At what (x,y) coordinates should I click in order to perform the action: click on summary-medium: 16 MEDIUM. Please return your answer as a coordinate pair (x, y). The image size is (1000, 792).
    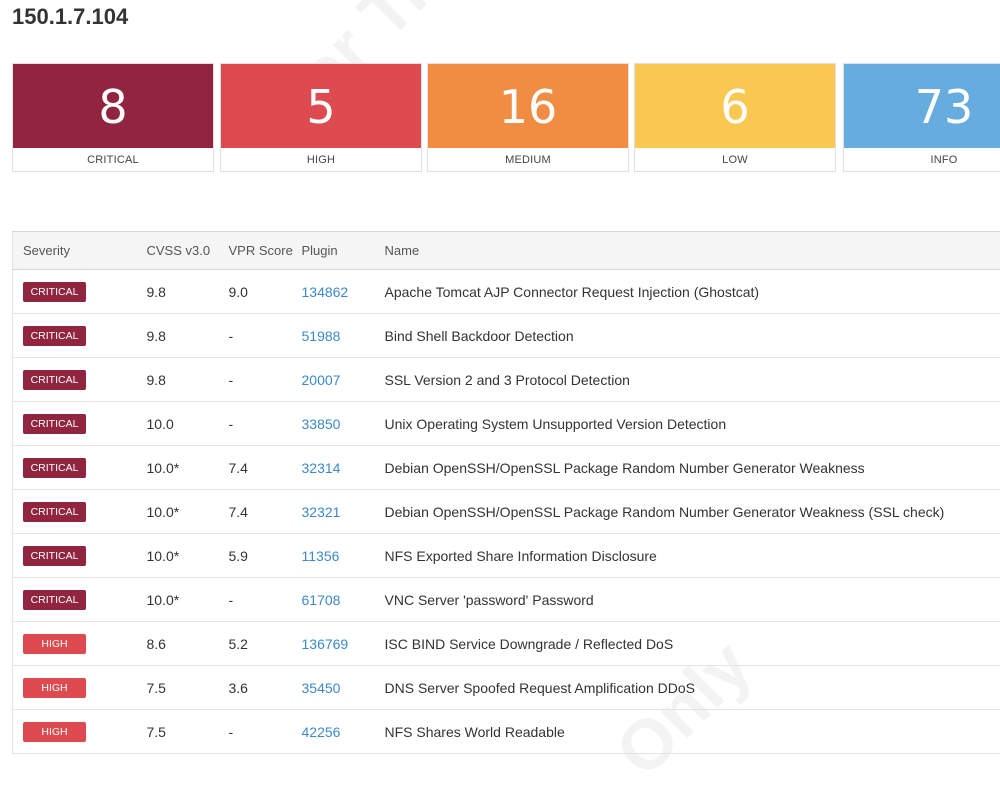
    Looking at the image, I should click on (528, 117).